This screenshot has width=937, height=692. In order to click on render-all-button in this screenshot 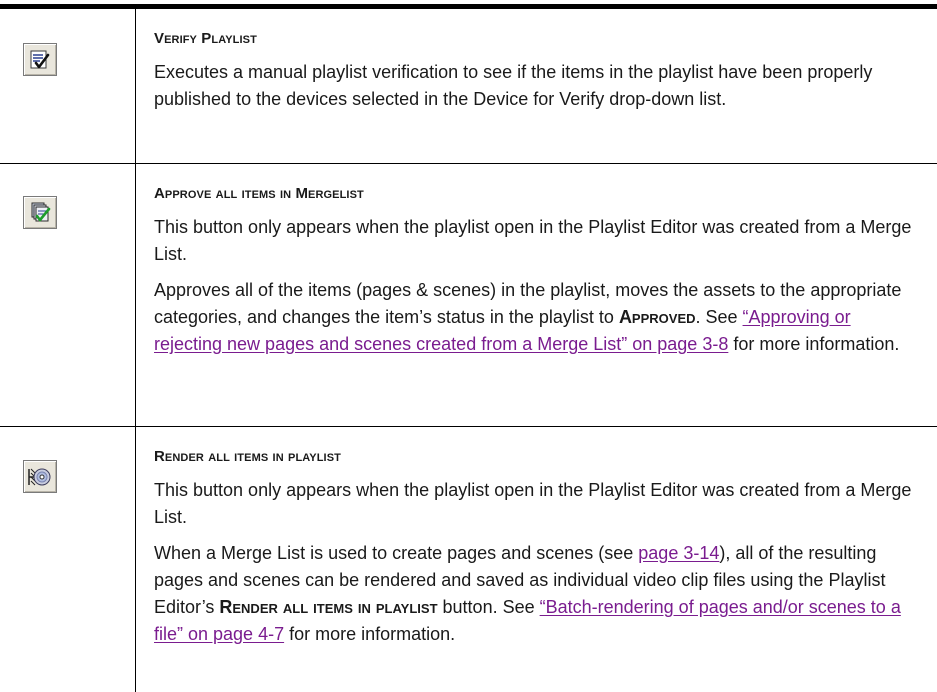, I will do `click(40, 476)`.